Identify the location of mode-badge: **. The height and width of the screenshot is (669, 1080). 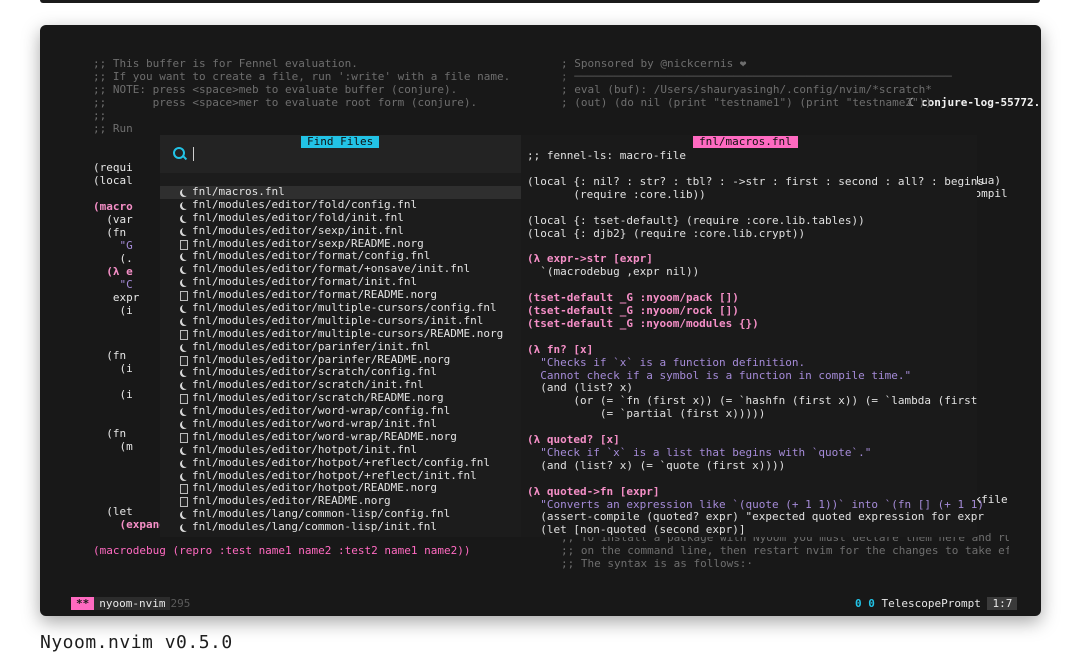
(83, 603).